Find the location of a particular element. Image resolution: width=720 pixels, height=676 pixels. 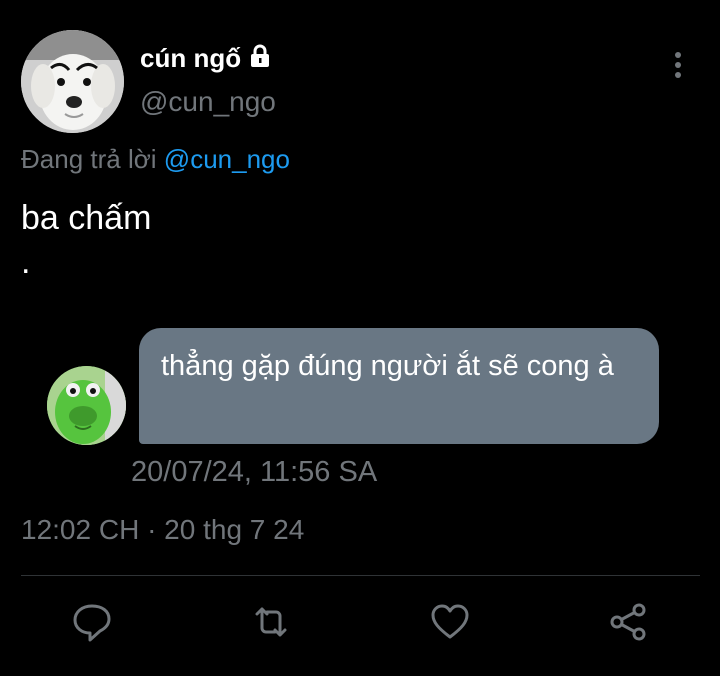

dm-timestamp: 20/07/24, 11:56 SA is located at coordinates (254, 472).